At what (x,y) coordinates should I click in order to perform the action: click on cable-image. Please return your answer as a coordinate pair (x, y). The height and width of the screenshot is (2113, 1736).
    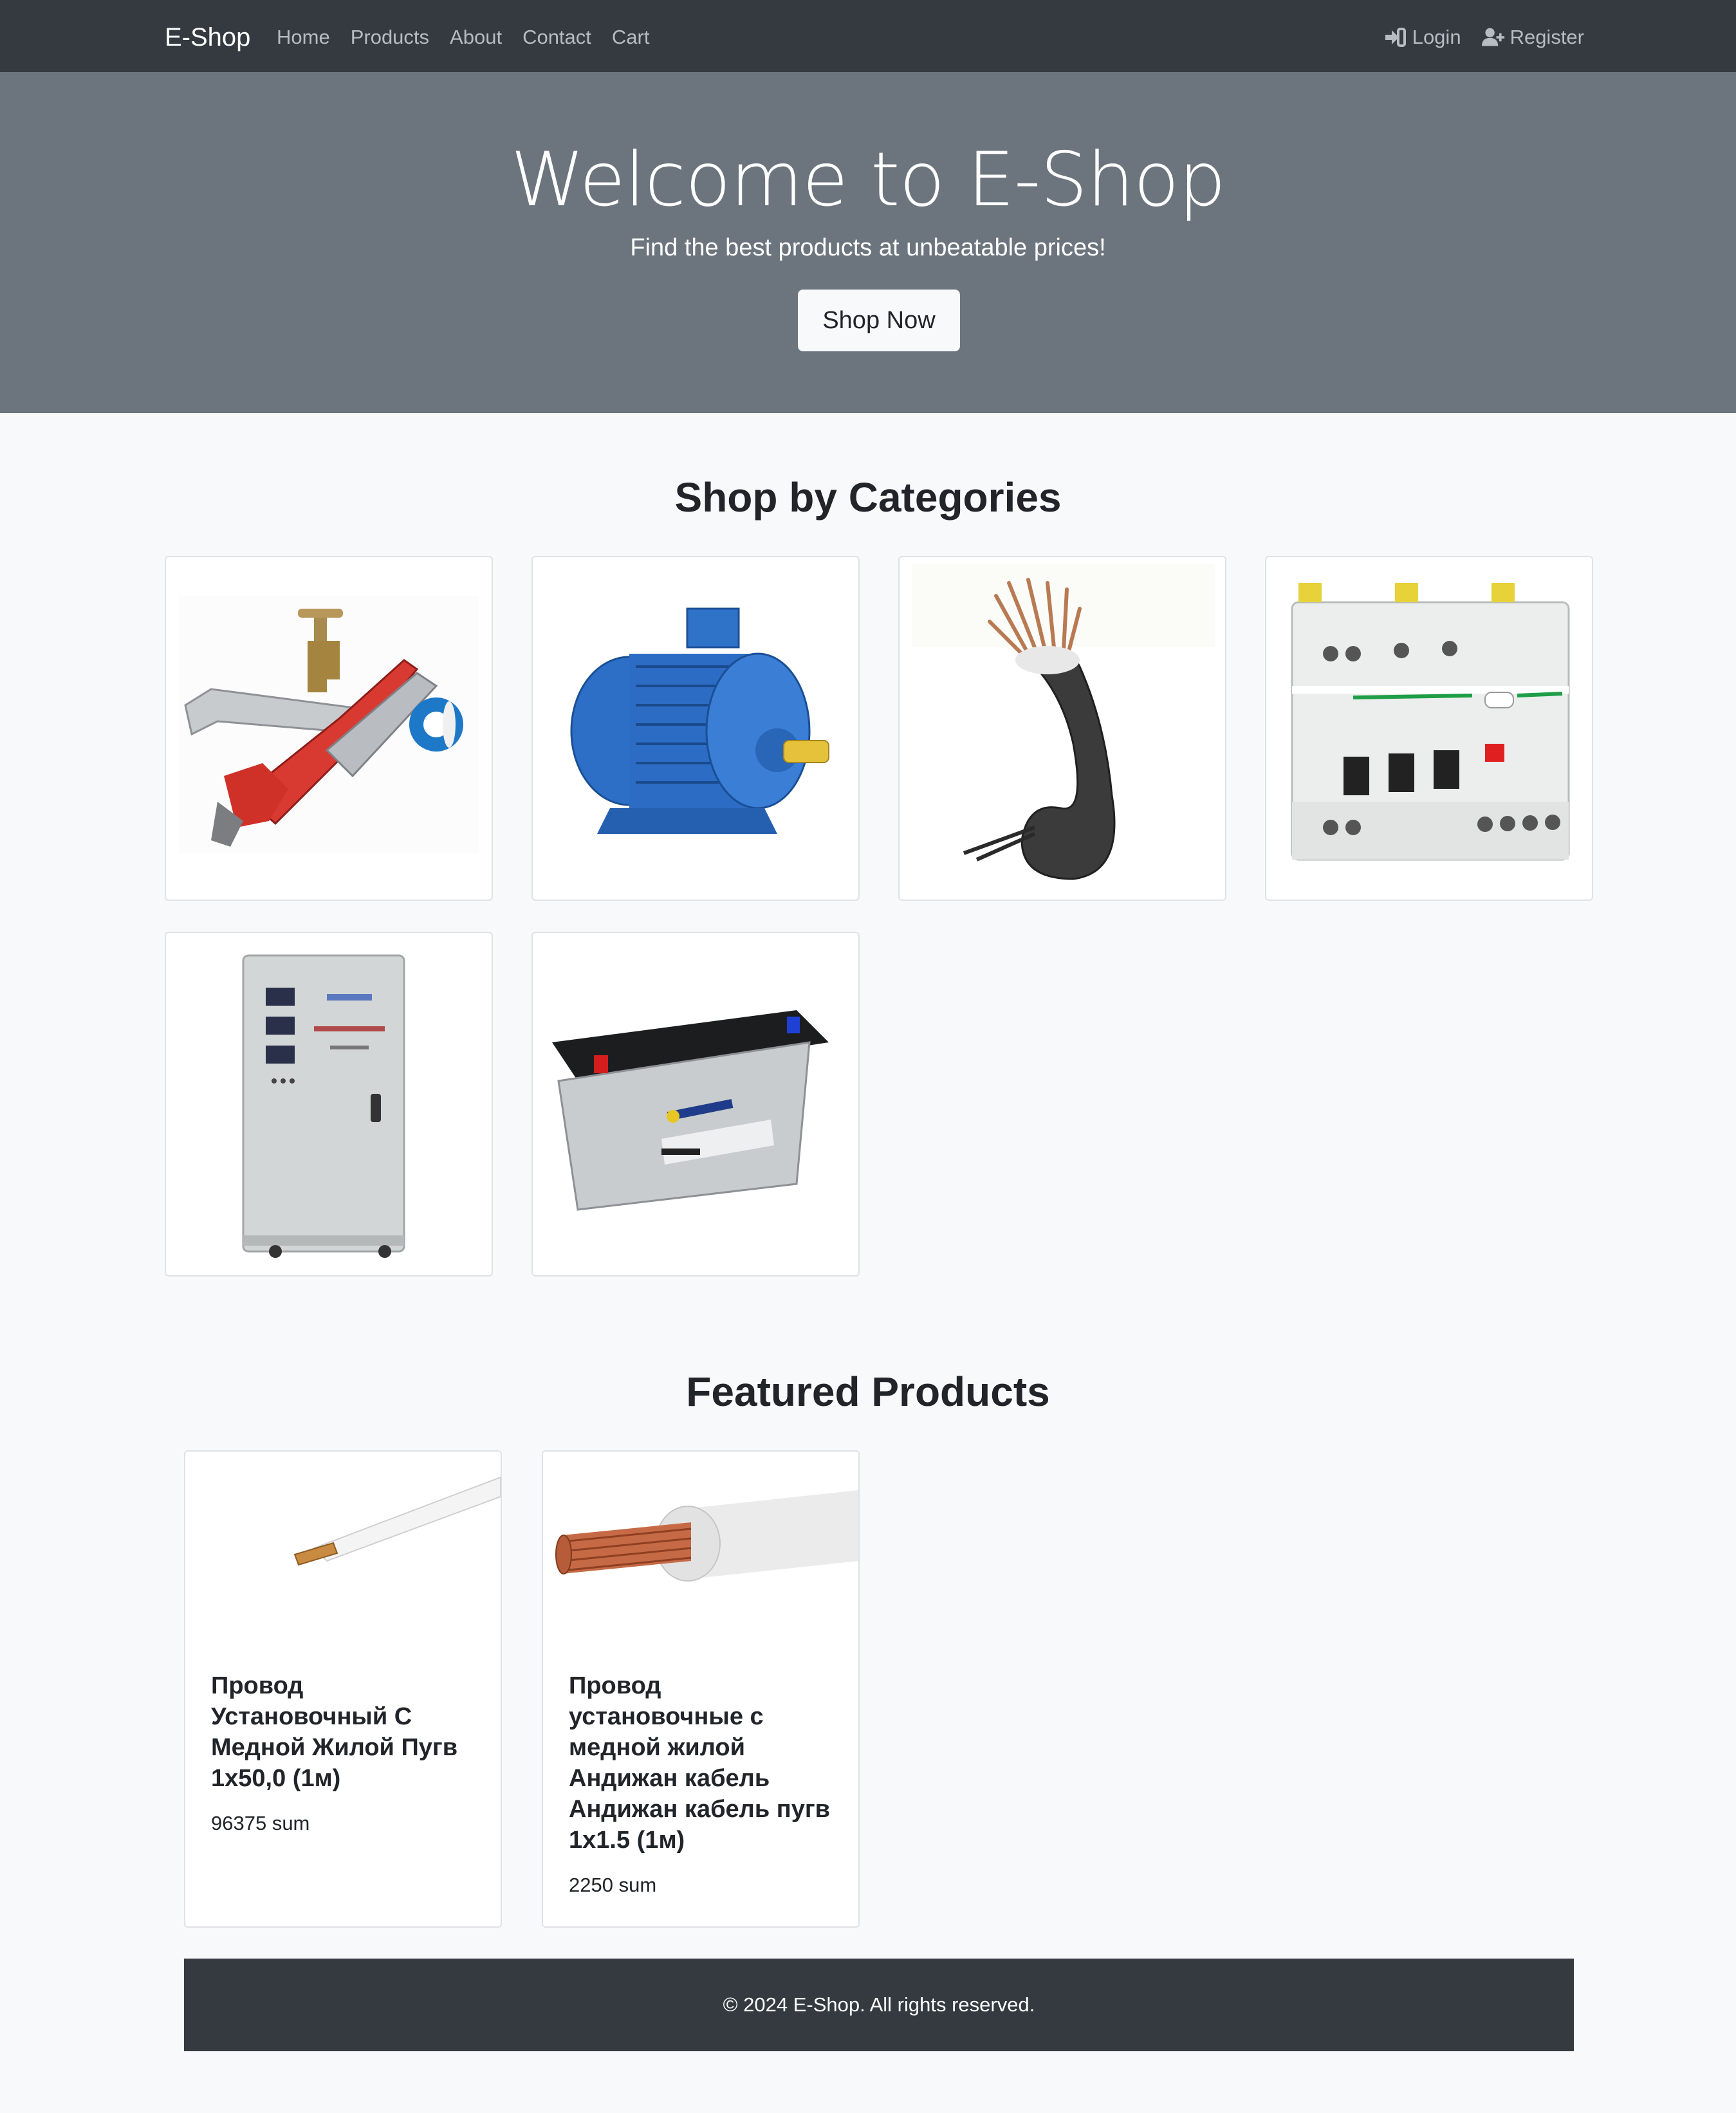
    Looking at the image, I should click on (1063, 722).